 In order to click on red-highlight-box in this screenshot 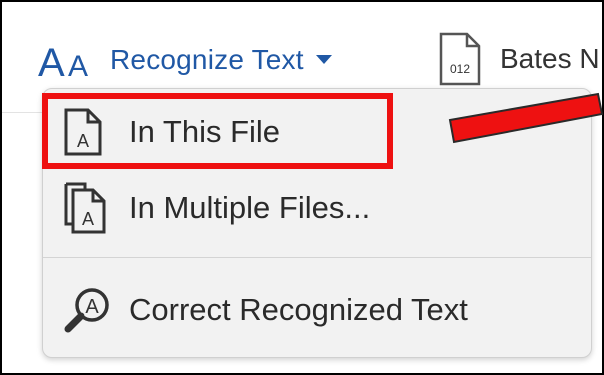, I will do `click(217, 131)`.